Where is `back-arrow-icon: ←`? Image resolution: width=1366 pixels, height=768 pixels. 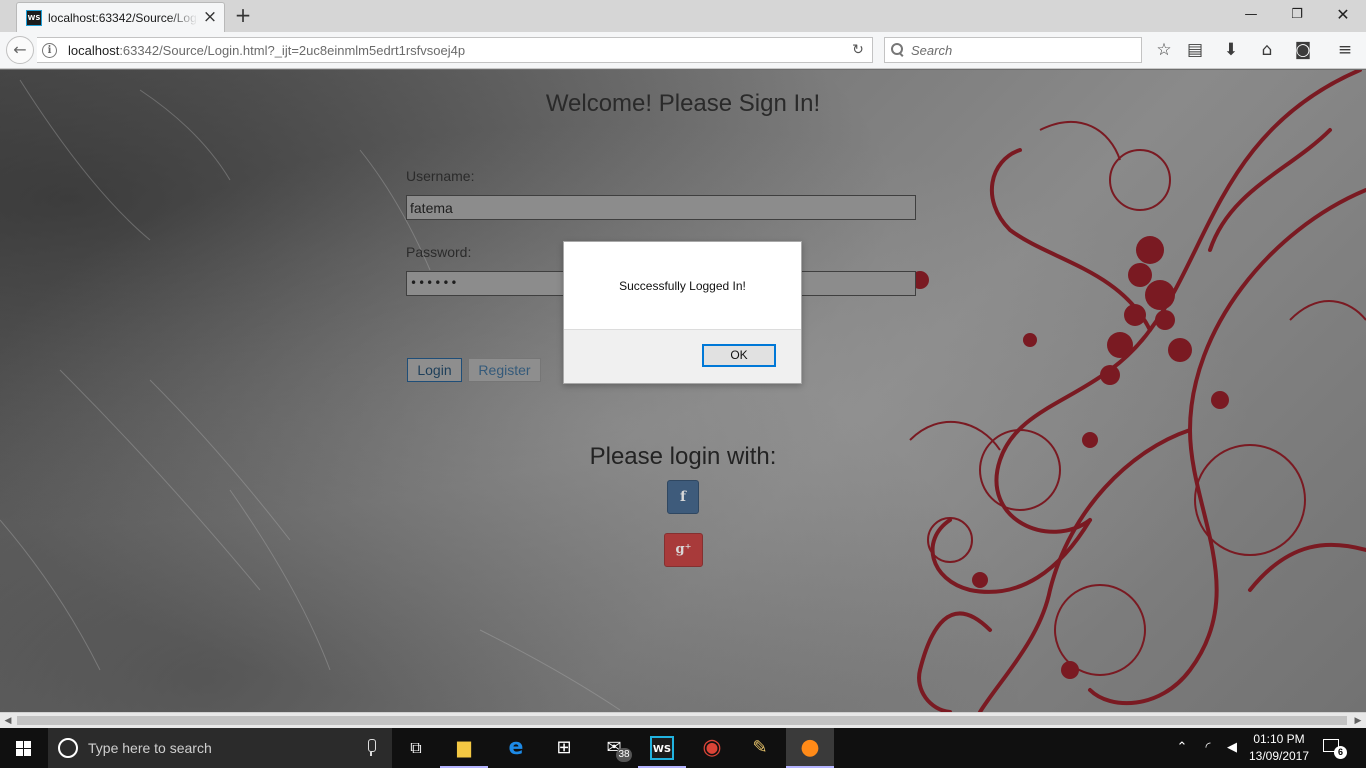
back-arrow-icon: ← is located at coordinates (20, 50).